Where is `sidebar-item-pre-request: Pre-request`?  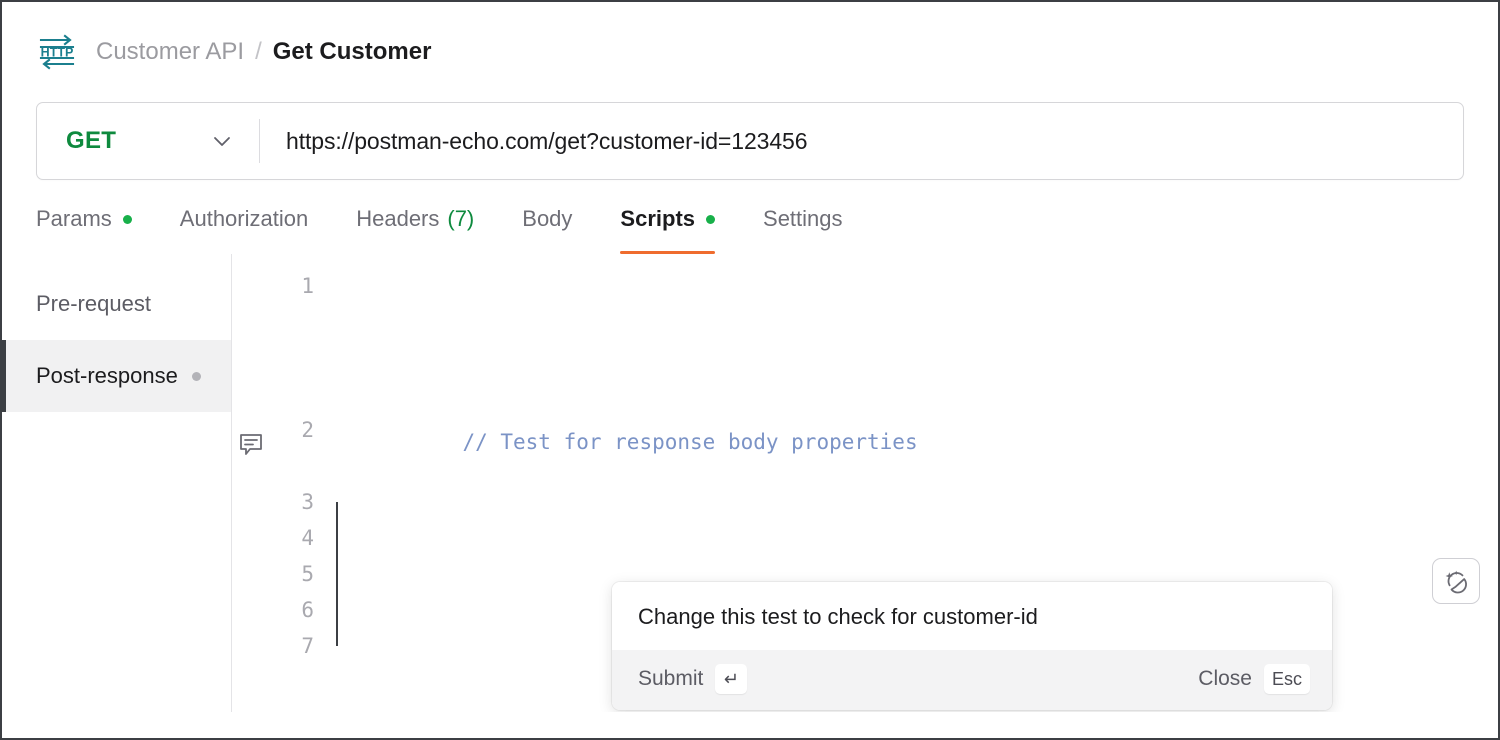
sidebar-item-pre-request: Pre-request is located at coordinates (116, 304).